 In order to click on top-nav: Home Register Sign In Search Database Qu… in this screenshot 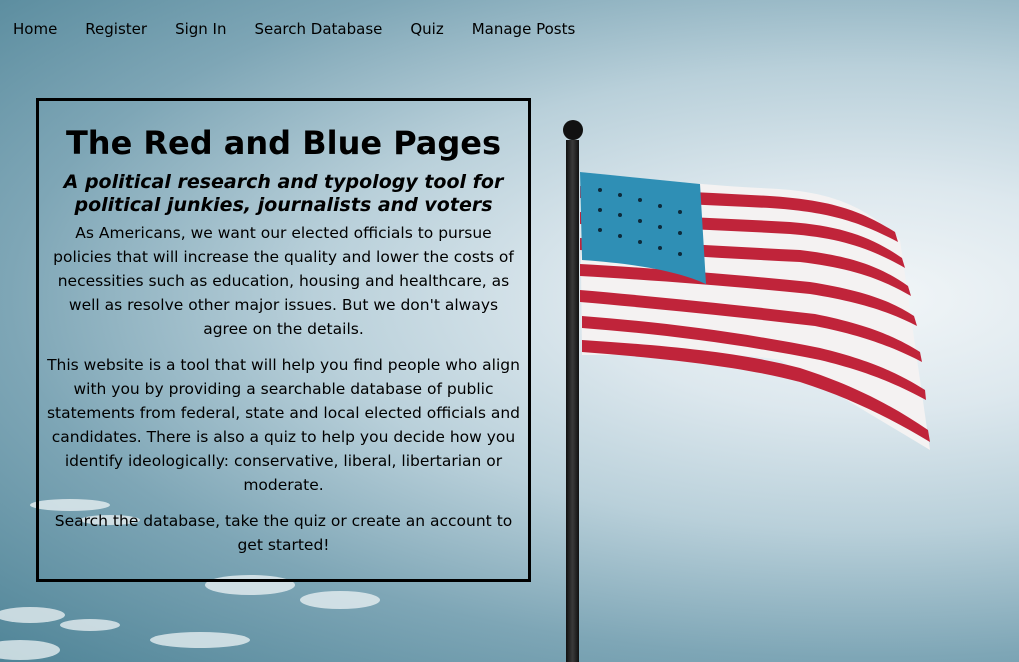, I will do `click(301, 29)`.